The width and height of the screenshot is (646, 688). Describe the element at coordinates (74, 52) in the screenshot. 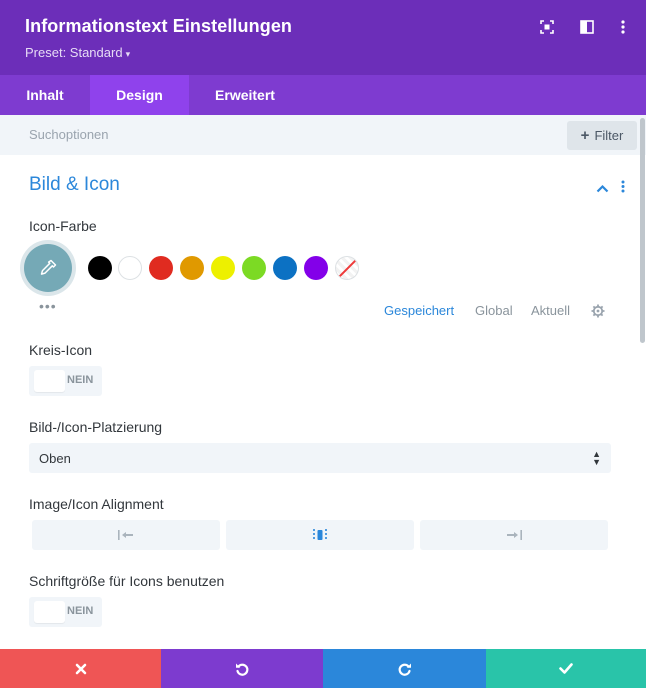

I see `preset-label: Preset: Standard` at that location.